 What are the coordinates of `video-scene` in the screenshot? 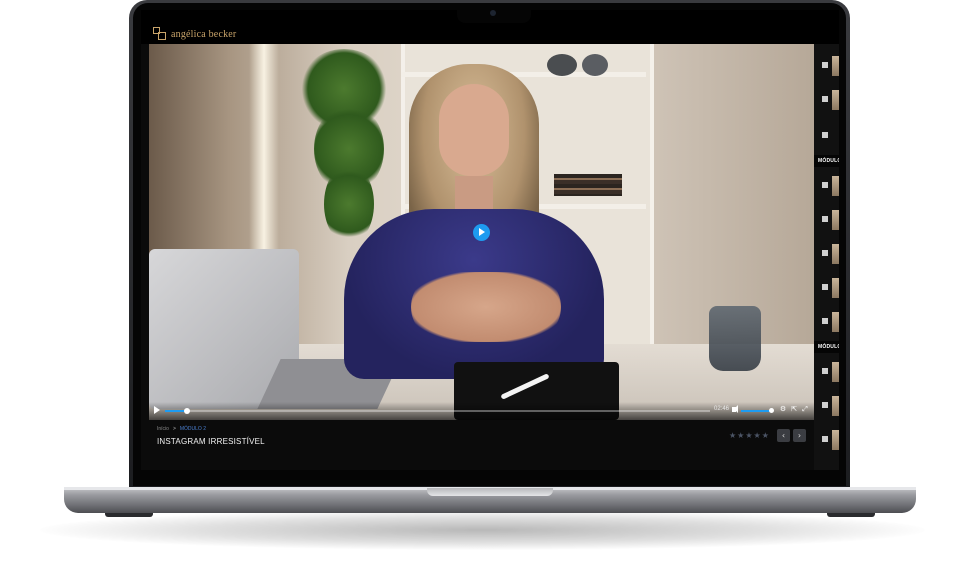 It's located at (264, 159).